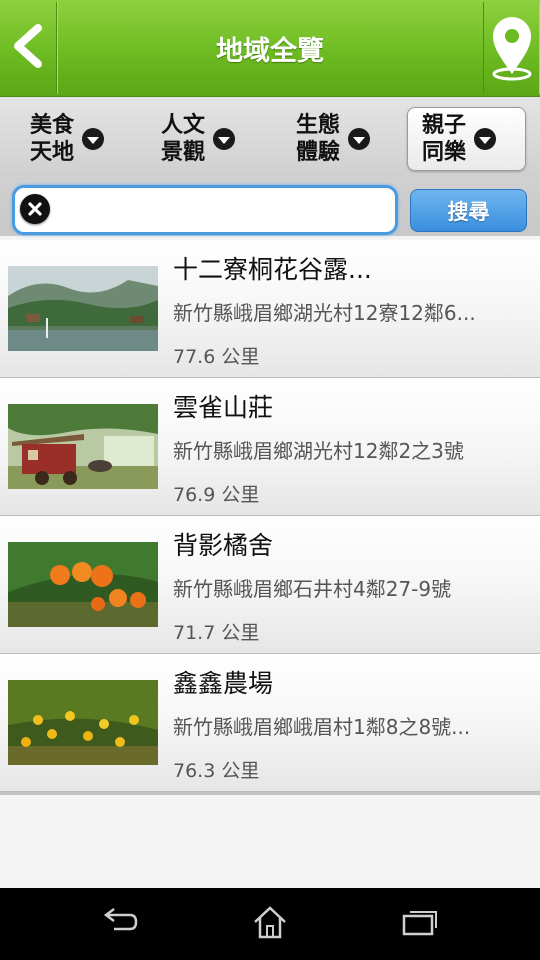  What do you see at coordinates (468, 210) in the screenshot?
I see `search-button: 搜尋` at bounding box center [468, 210].